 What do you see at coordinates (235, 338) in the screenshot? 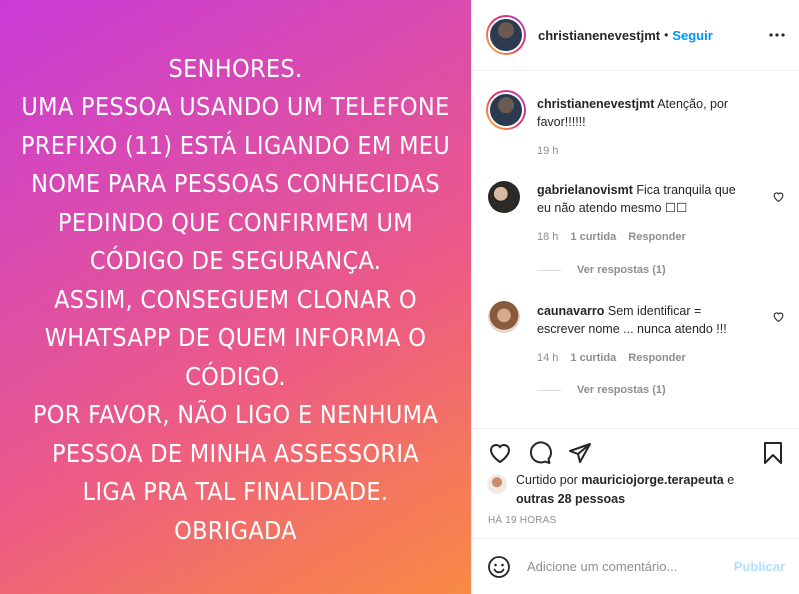
I see `story-line: WHATSAPP DE QUEM INFORMA O` at bounding box center [235, 338].